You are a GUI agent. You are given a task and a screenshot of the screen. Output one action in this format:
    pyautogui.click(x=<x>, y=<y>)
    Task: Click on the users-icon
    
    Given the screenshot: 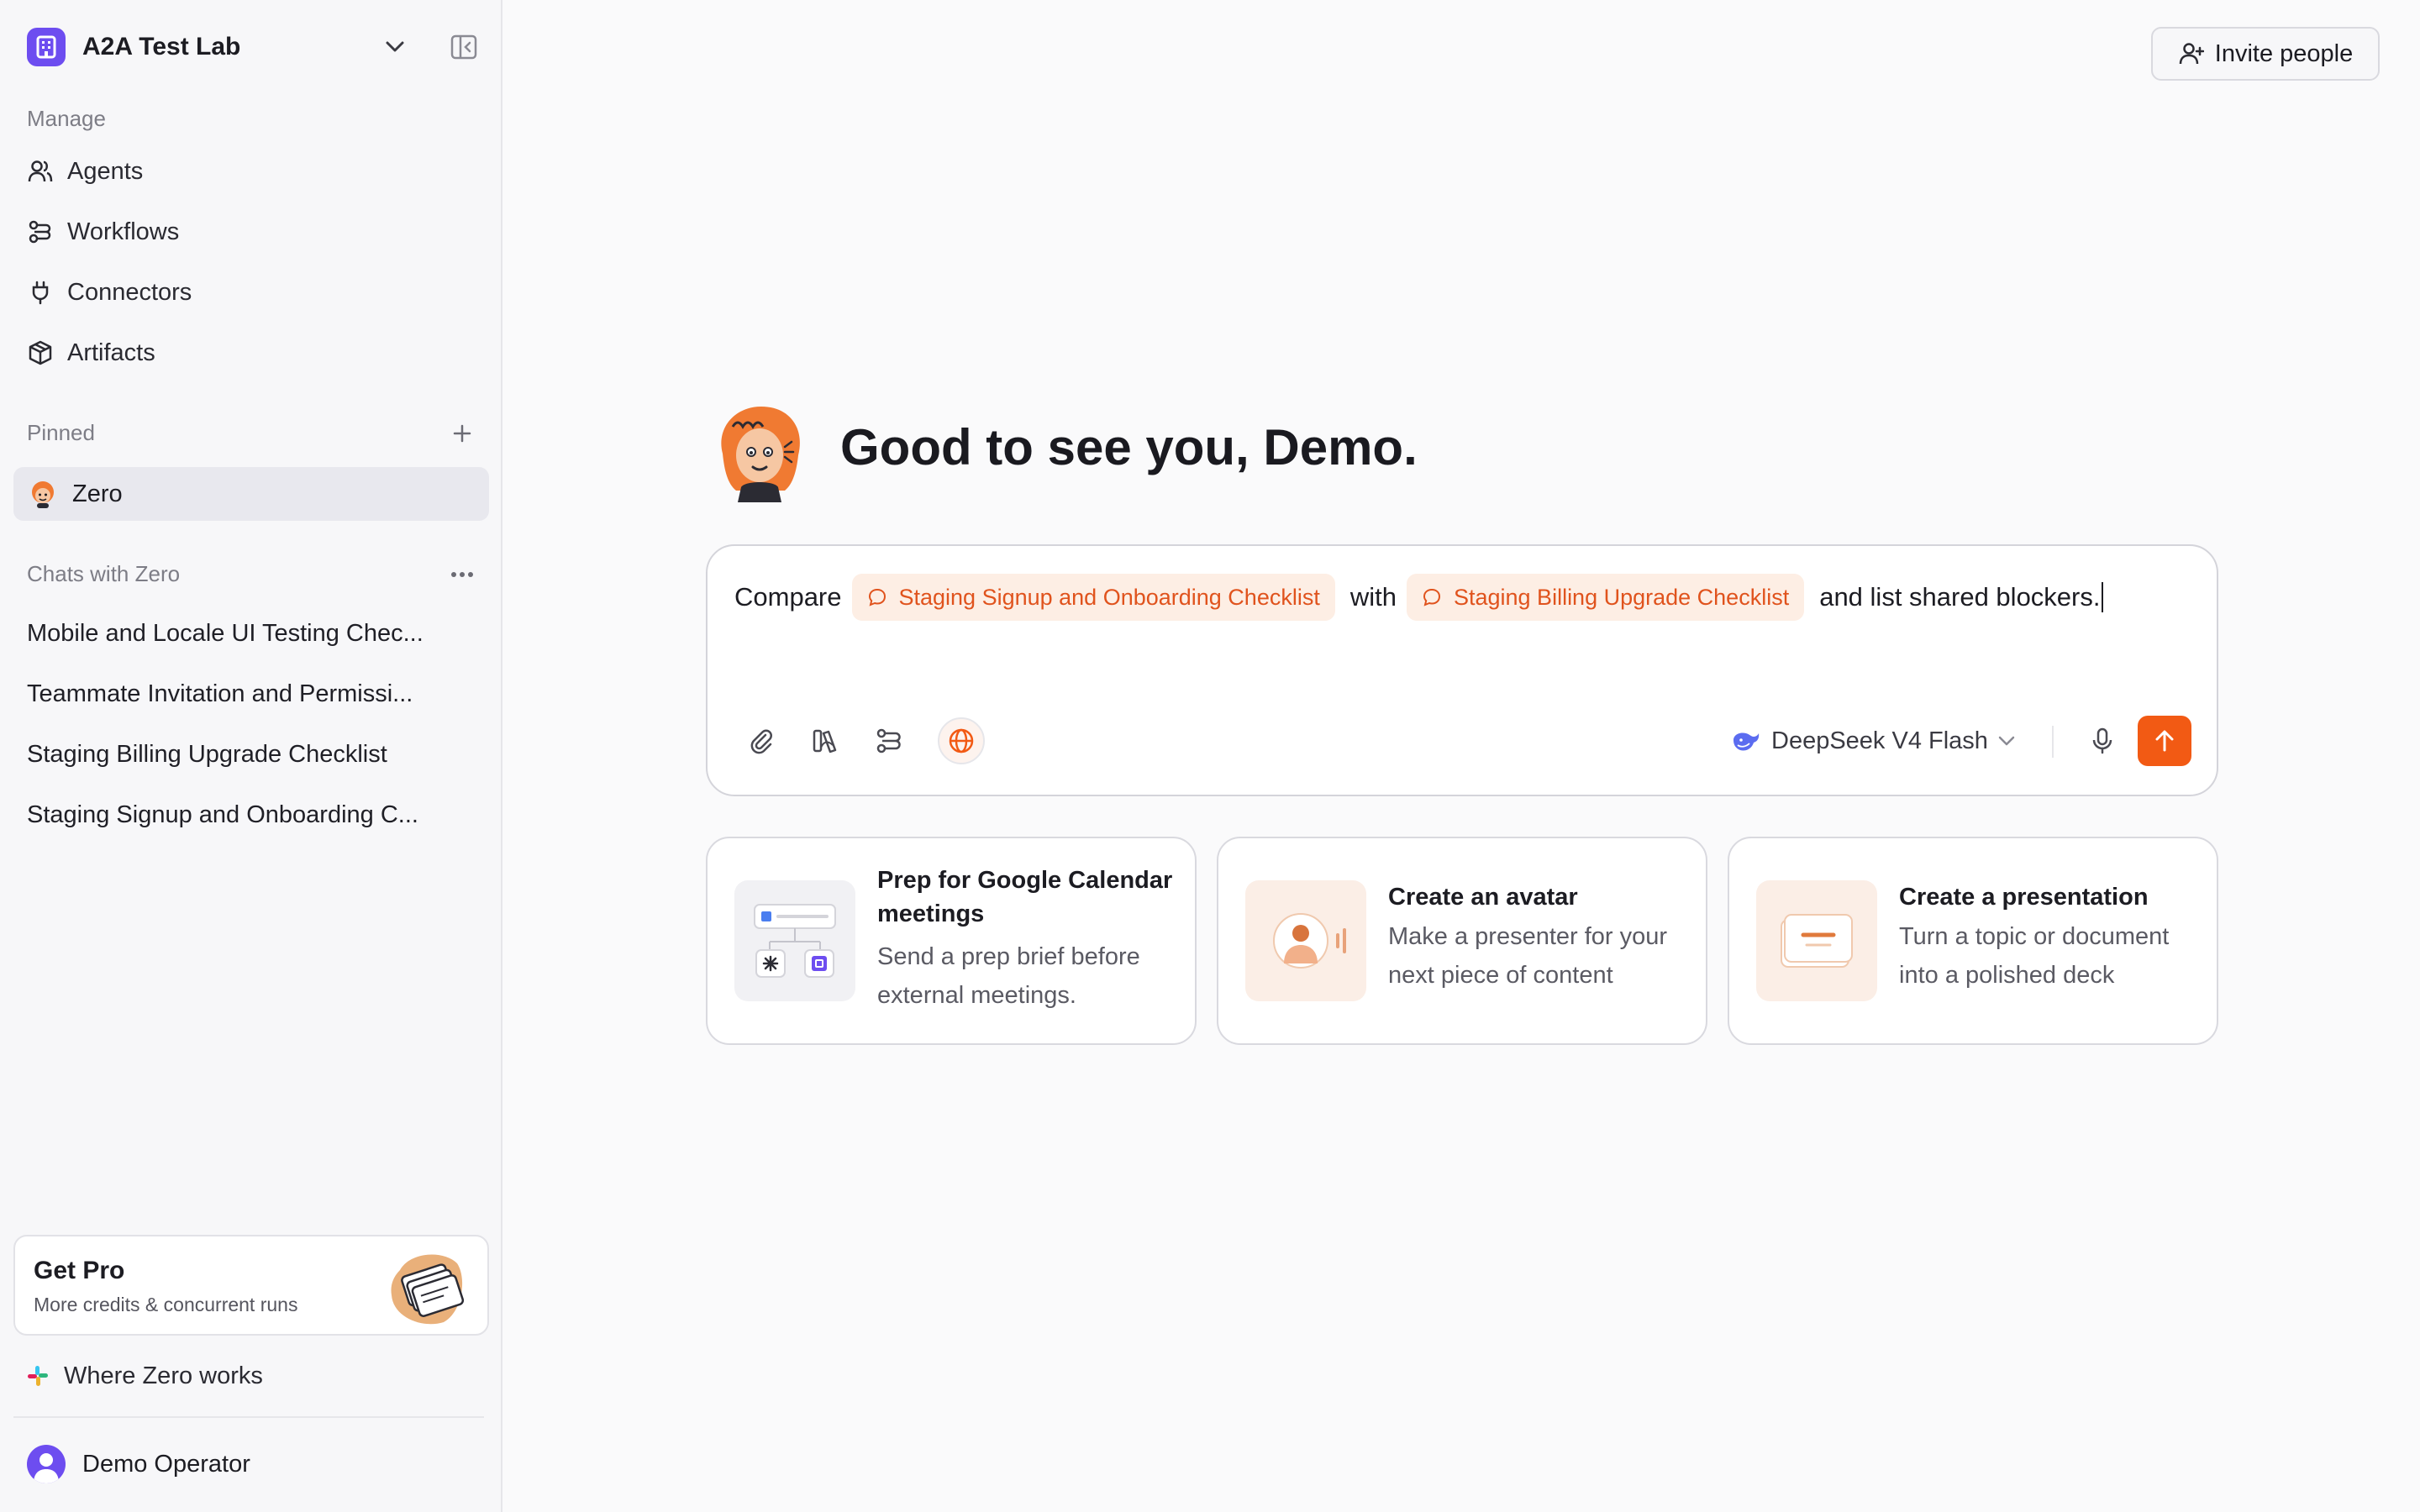 What is the action you would take?
    pyautogui.click(x=40, y=171)
    